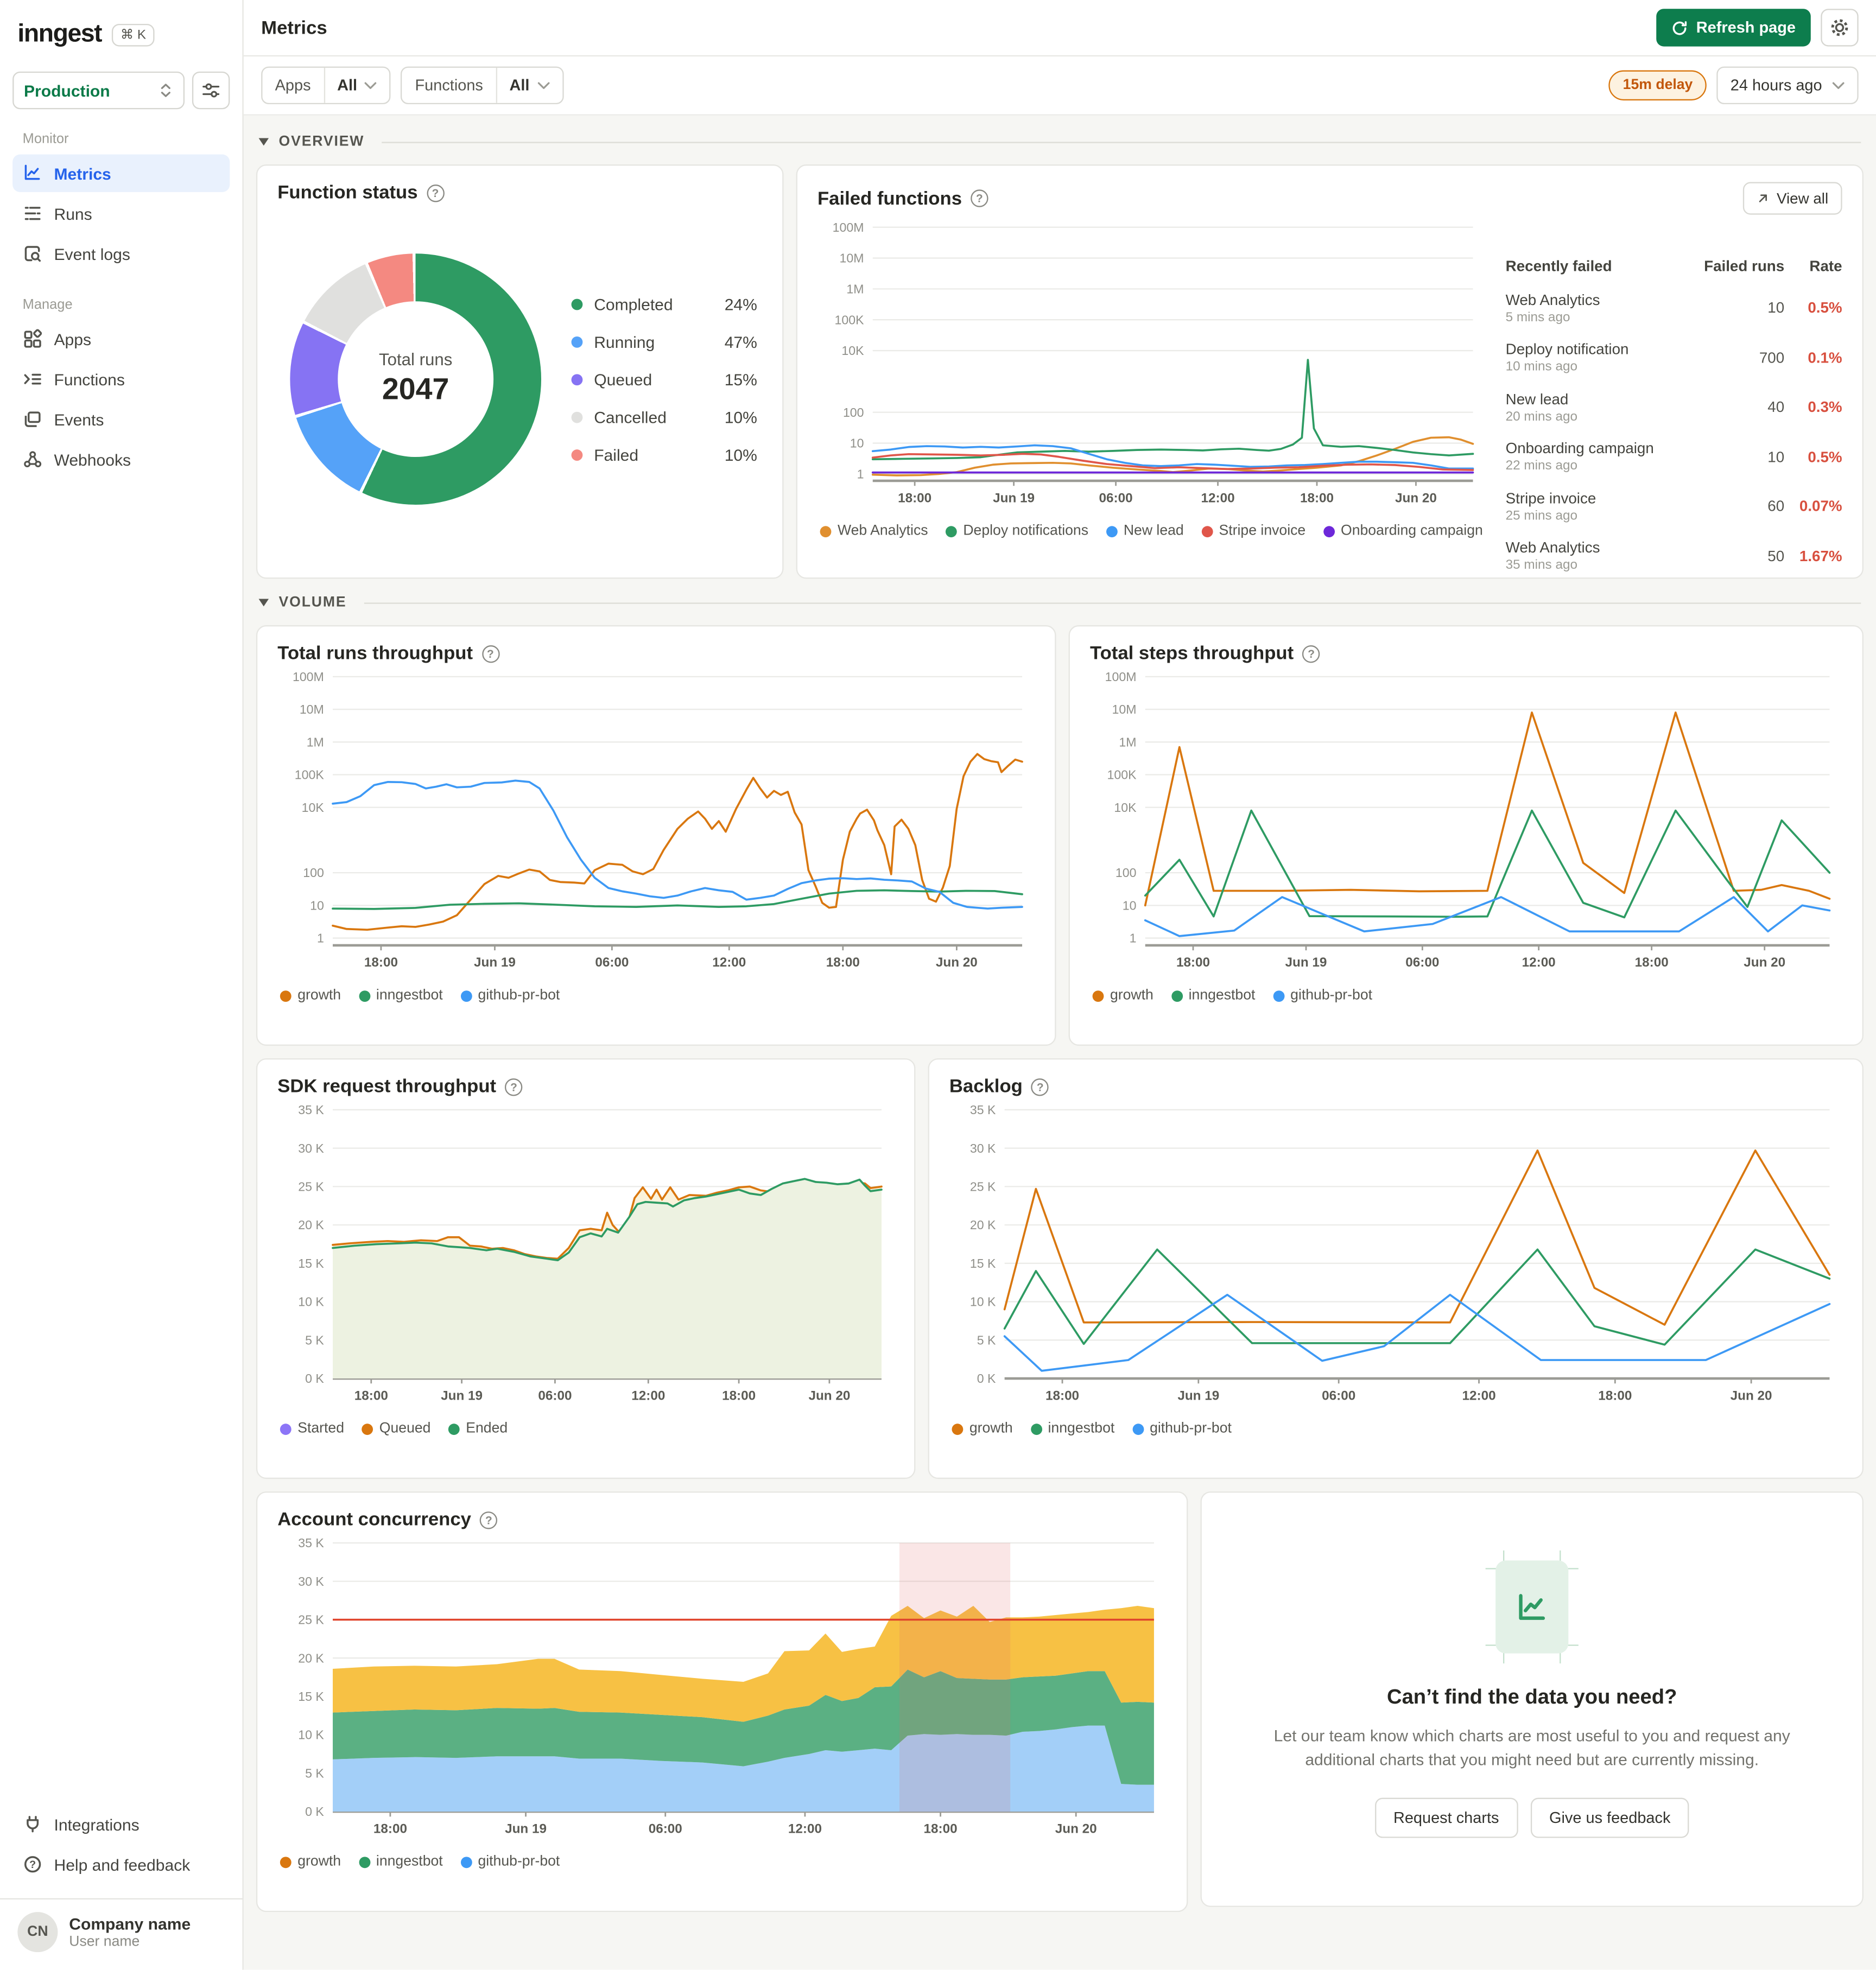 Image resolution: width=1876 pixels, height=1970 pixels. I want to click on sidebar-item-integrations: Integrations, so click(121, 1825).